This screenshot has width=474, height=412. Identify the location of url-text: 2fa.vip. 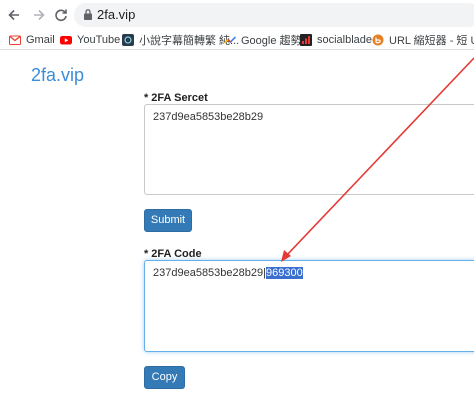
(116, 15).